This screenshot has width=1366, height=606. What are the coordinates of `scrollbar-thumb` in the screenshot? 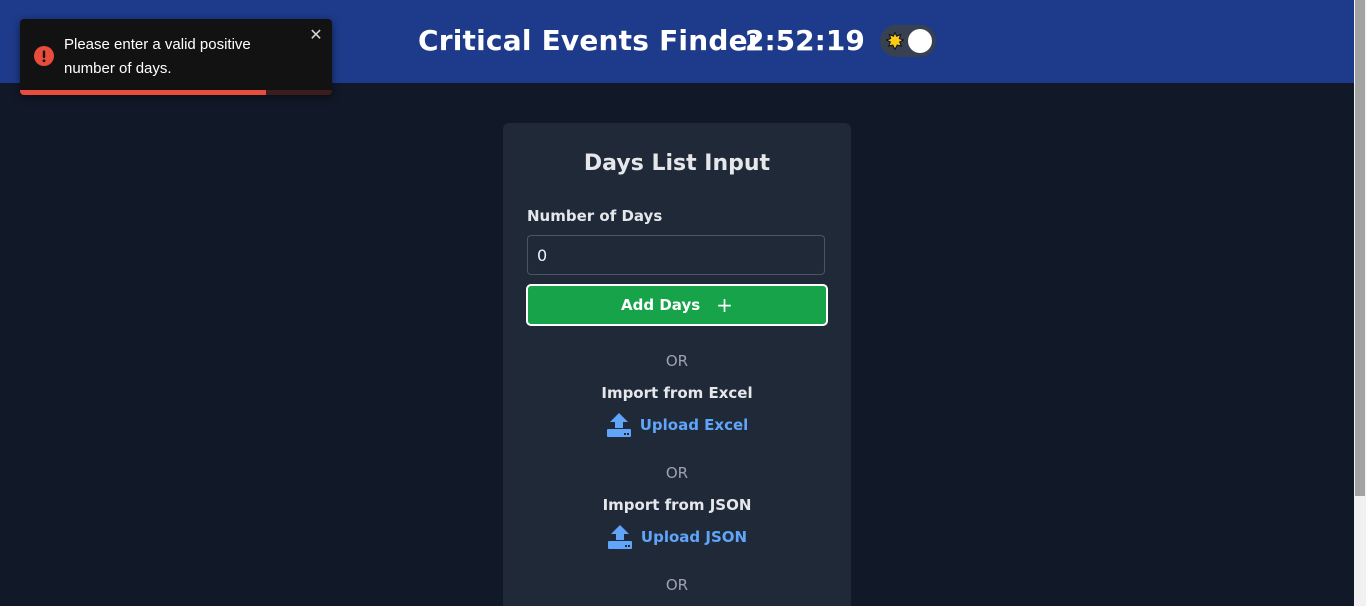 It's located at (1360, 248).